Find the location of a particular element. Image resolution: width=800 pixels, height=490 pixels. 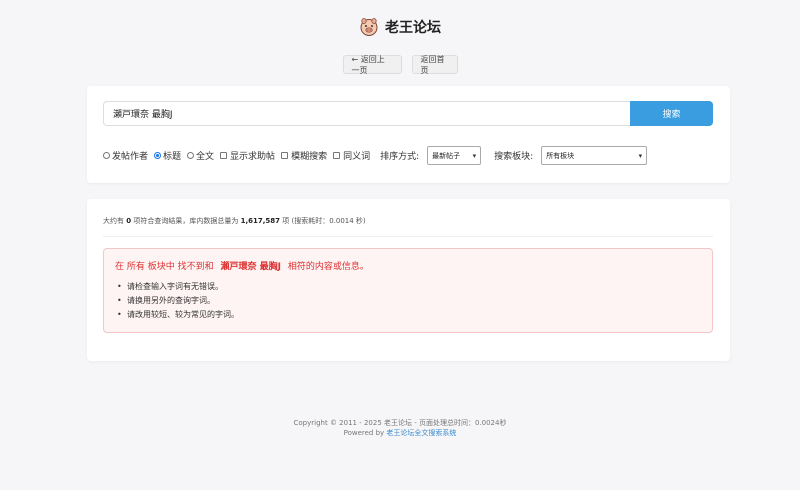

result-count: 0 is located at coordinates (129, 221).